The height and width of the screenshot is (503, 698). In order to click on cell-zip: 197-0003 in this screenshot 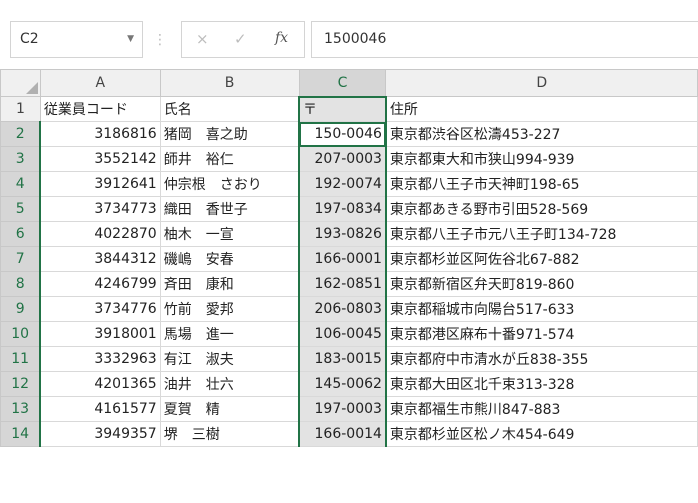, I will do `click(342, 409)`.